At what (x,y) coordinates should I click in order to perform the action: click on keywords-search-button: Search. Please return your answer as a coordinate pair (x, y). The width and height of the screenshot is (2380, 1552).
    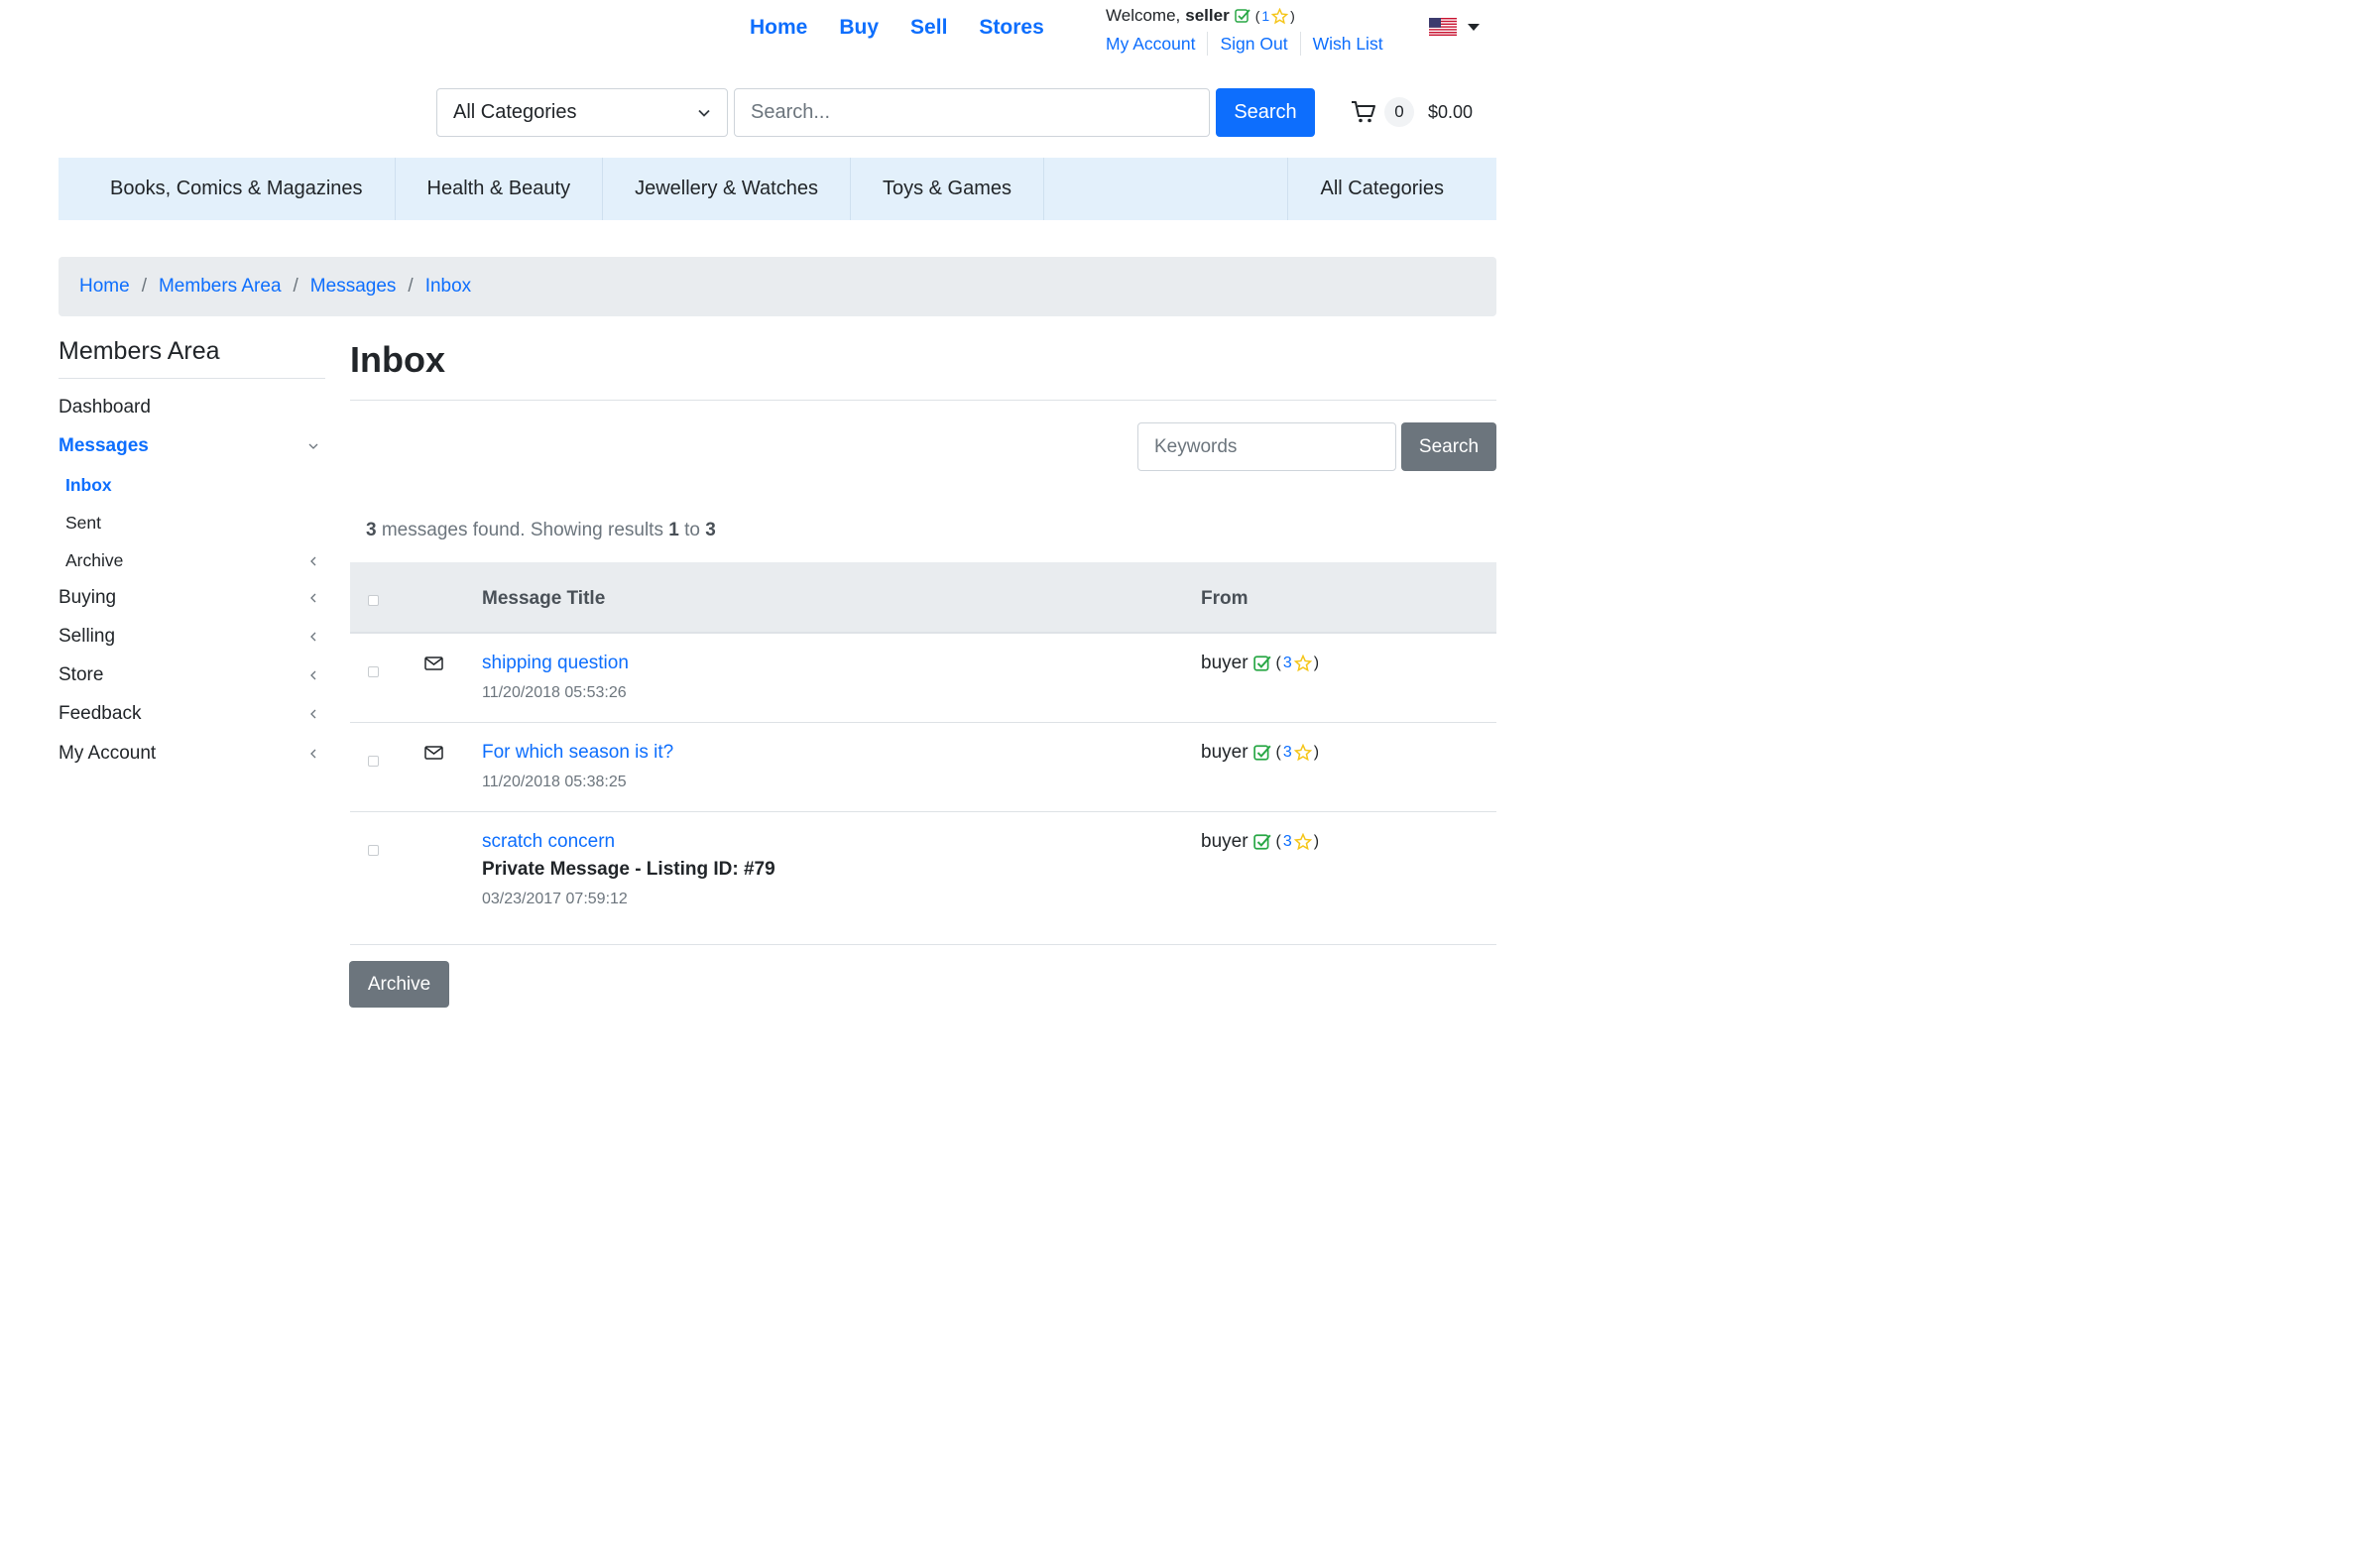
    Looking at the image, I should click on (1448, 446).